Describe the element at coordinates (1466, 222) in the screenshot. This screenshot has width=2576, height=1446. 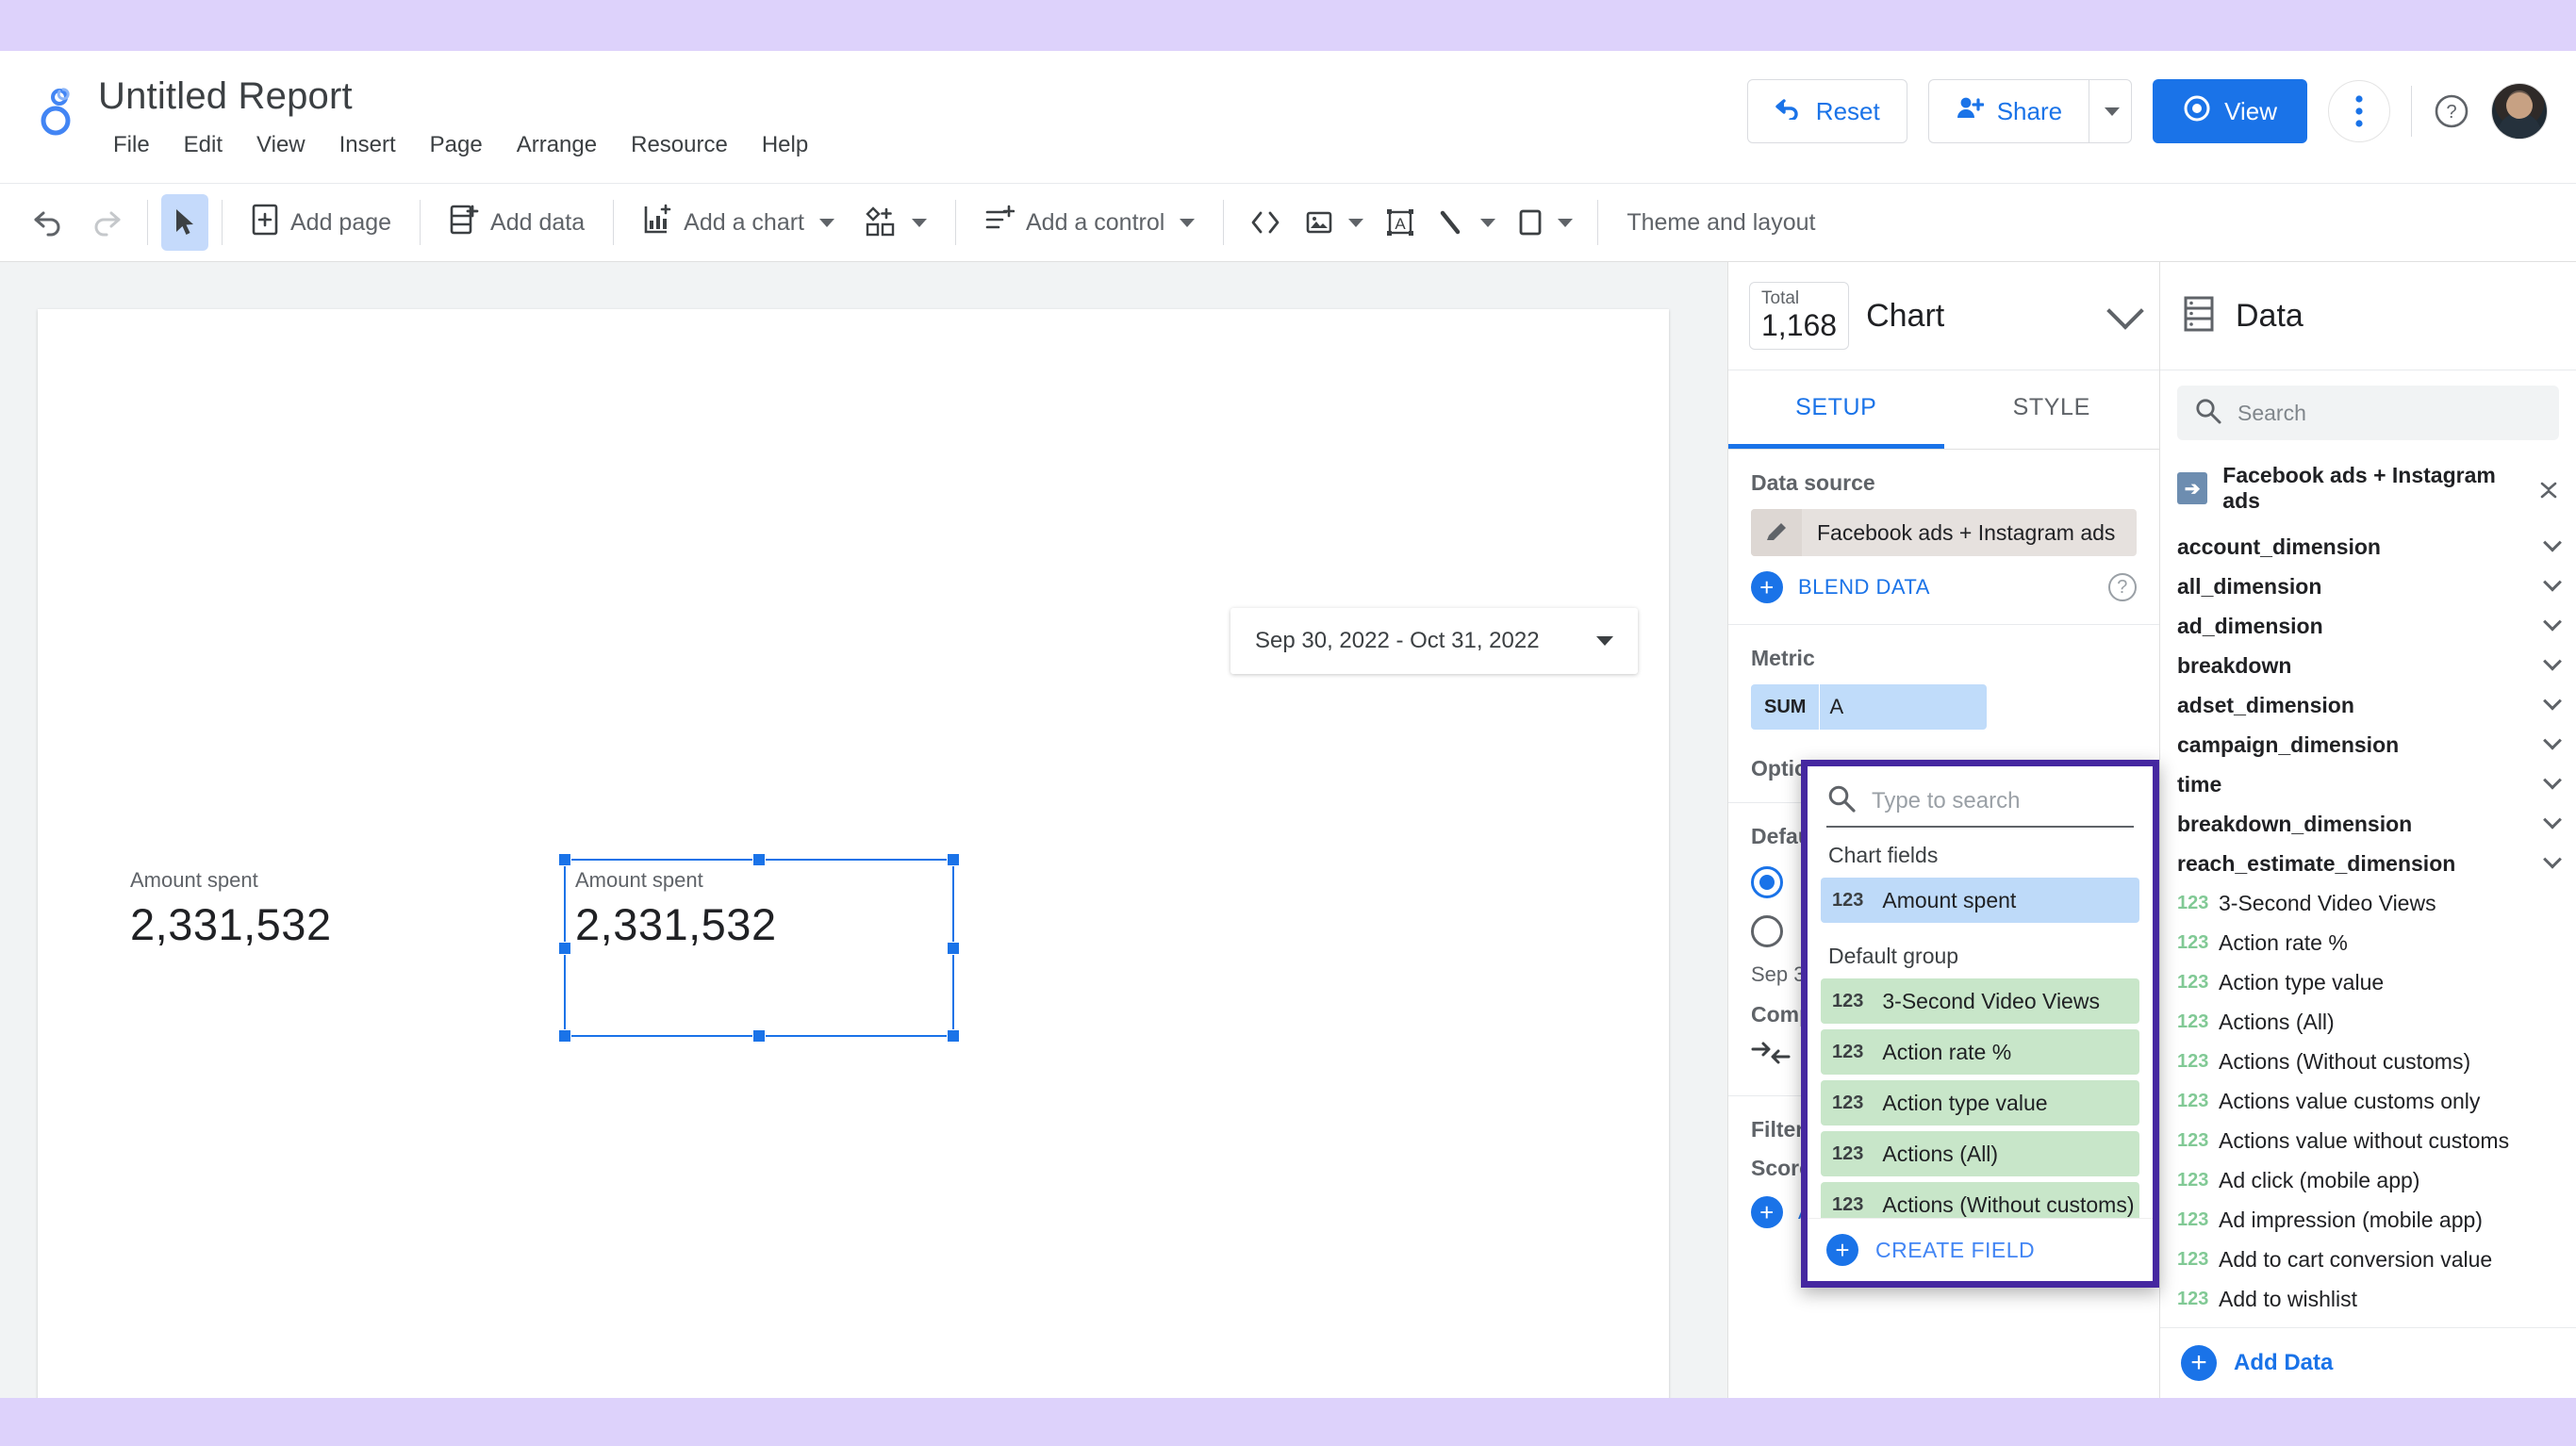
I see `insert-line-icon` at that location.